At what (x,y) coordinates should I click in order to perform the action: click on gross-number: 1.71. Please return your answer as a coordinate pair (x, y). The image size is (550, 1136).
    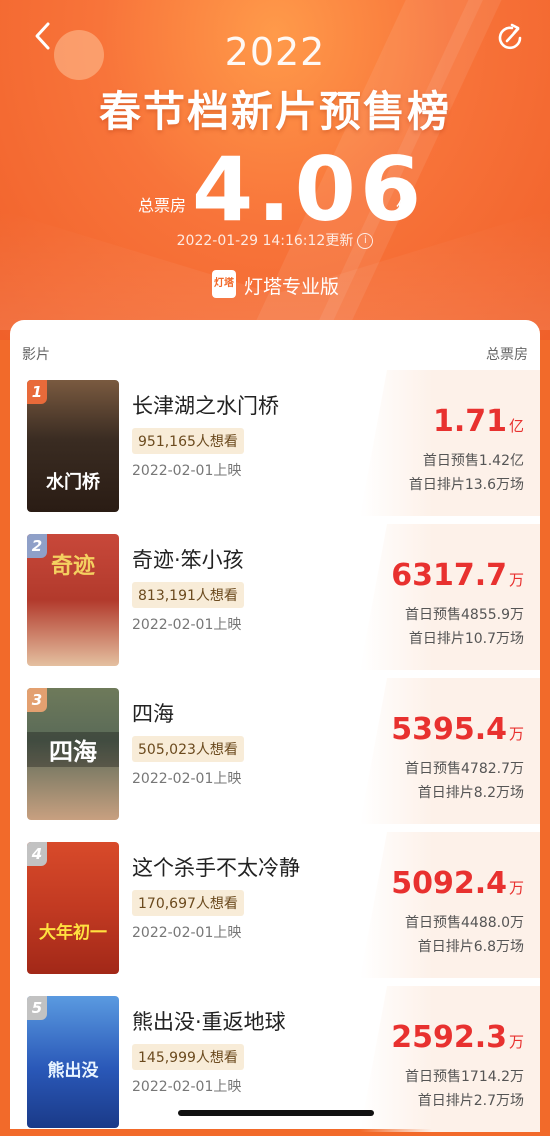
    Looking at the image, I should click on (469, 421).